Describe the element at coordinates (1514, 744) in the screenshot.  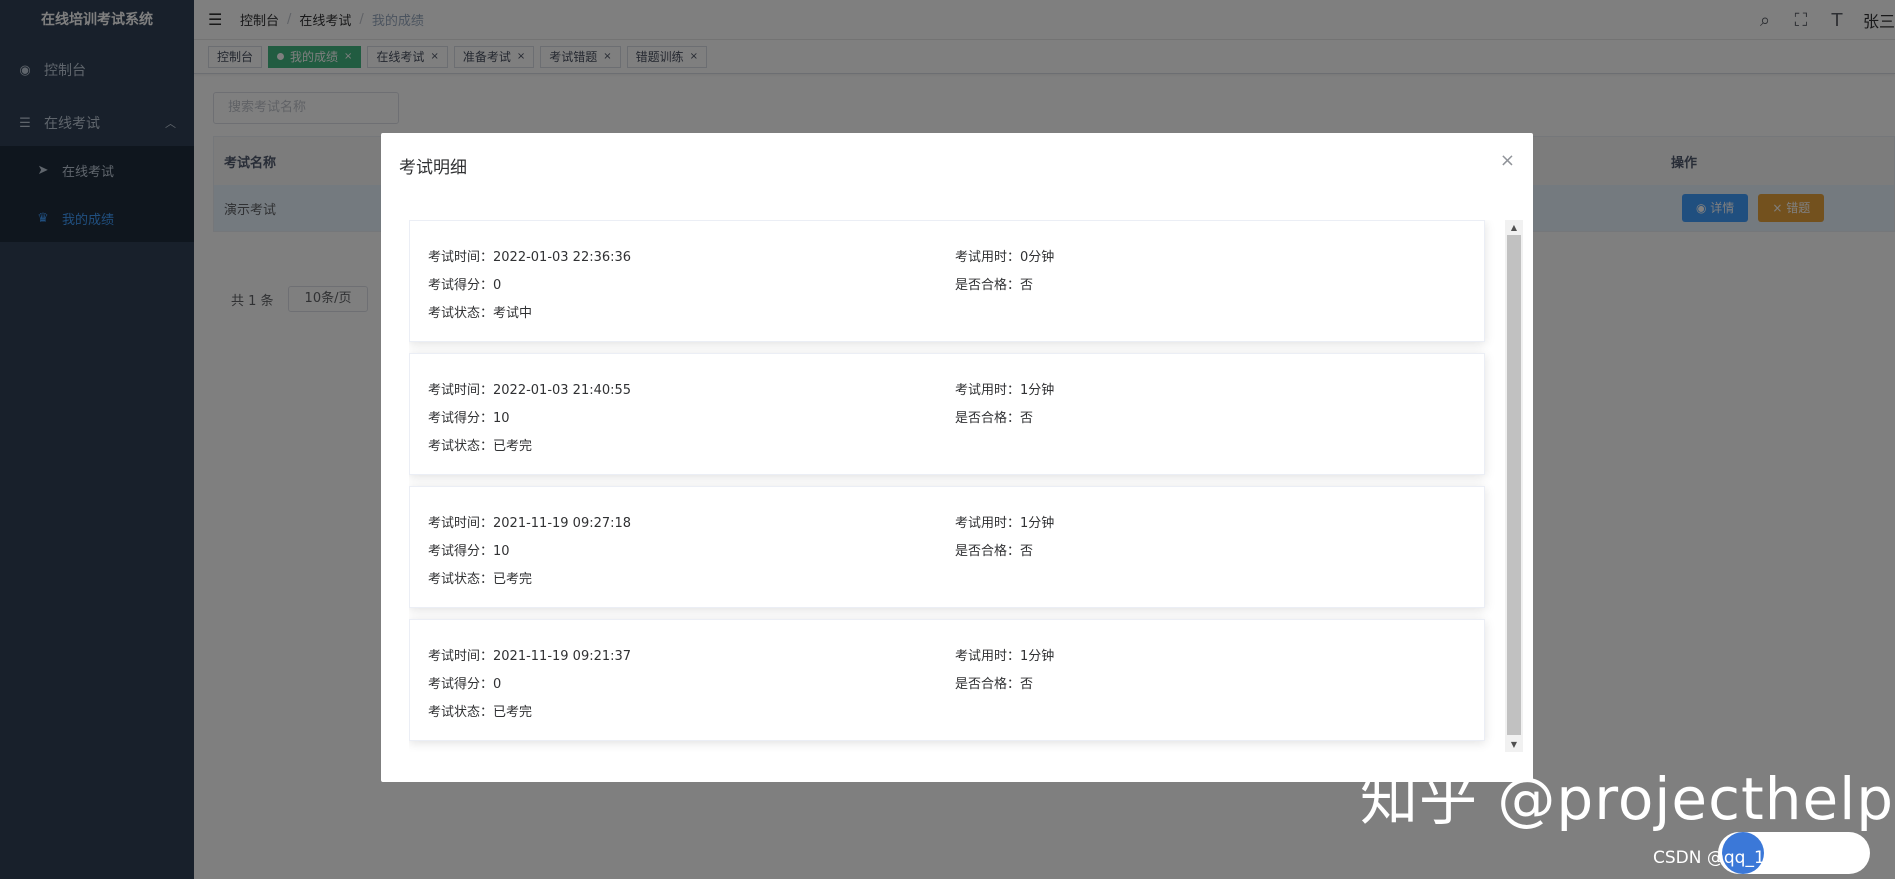
I see `scroll-down-icon: ▼` at that location.